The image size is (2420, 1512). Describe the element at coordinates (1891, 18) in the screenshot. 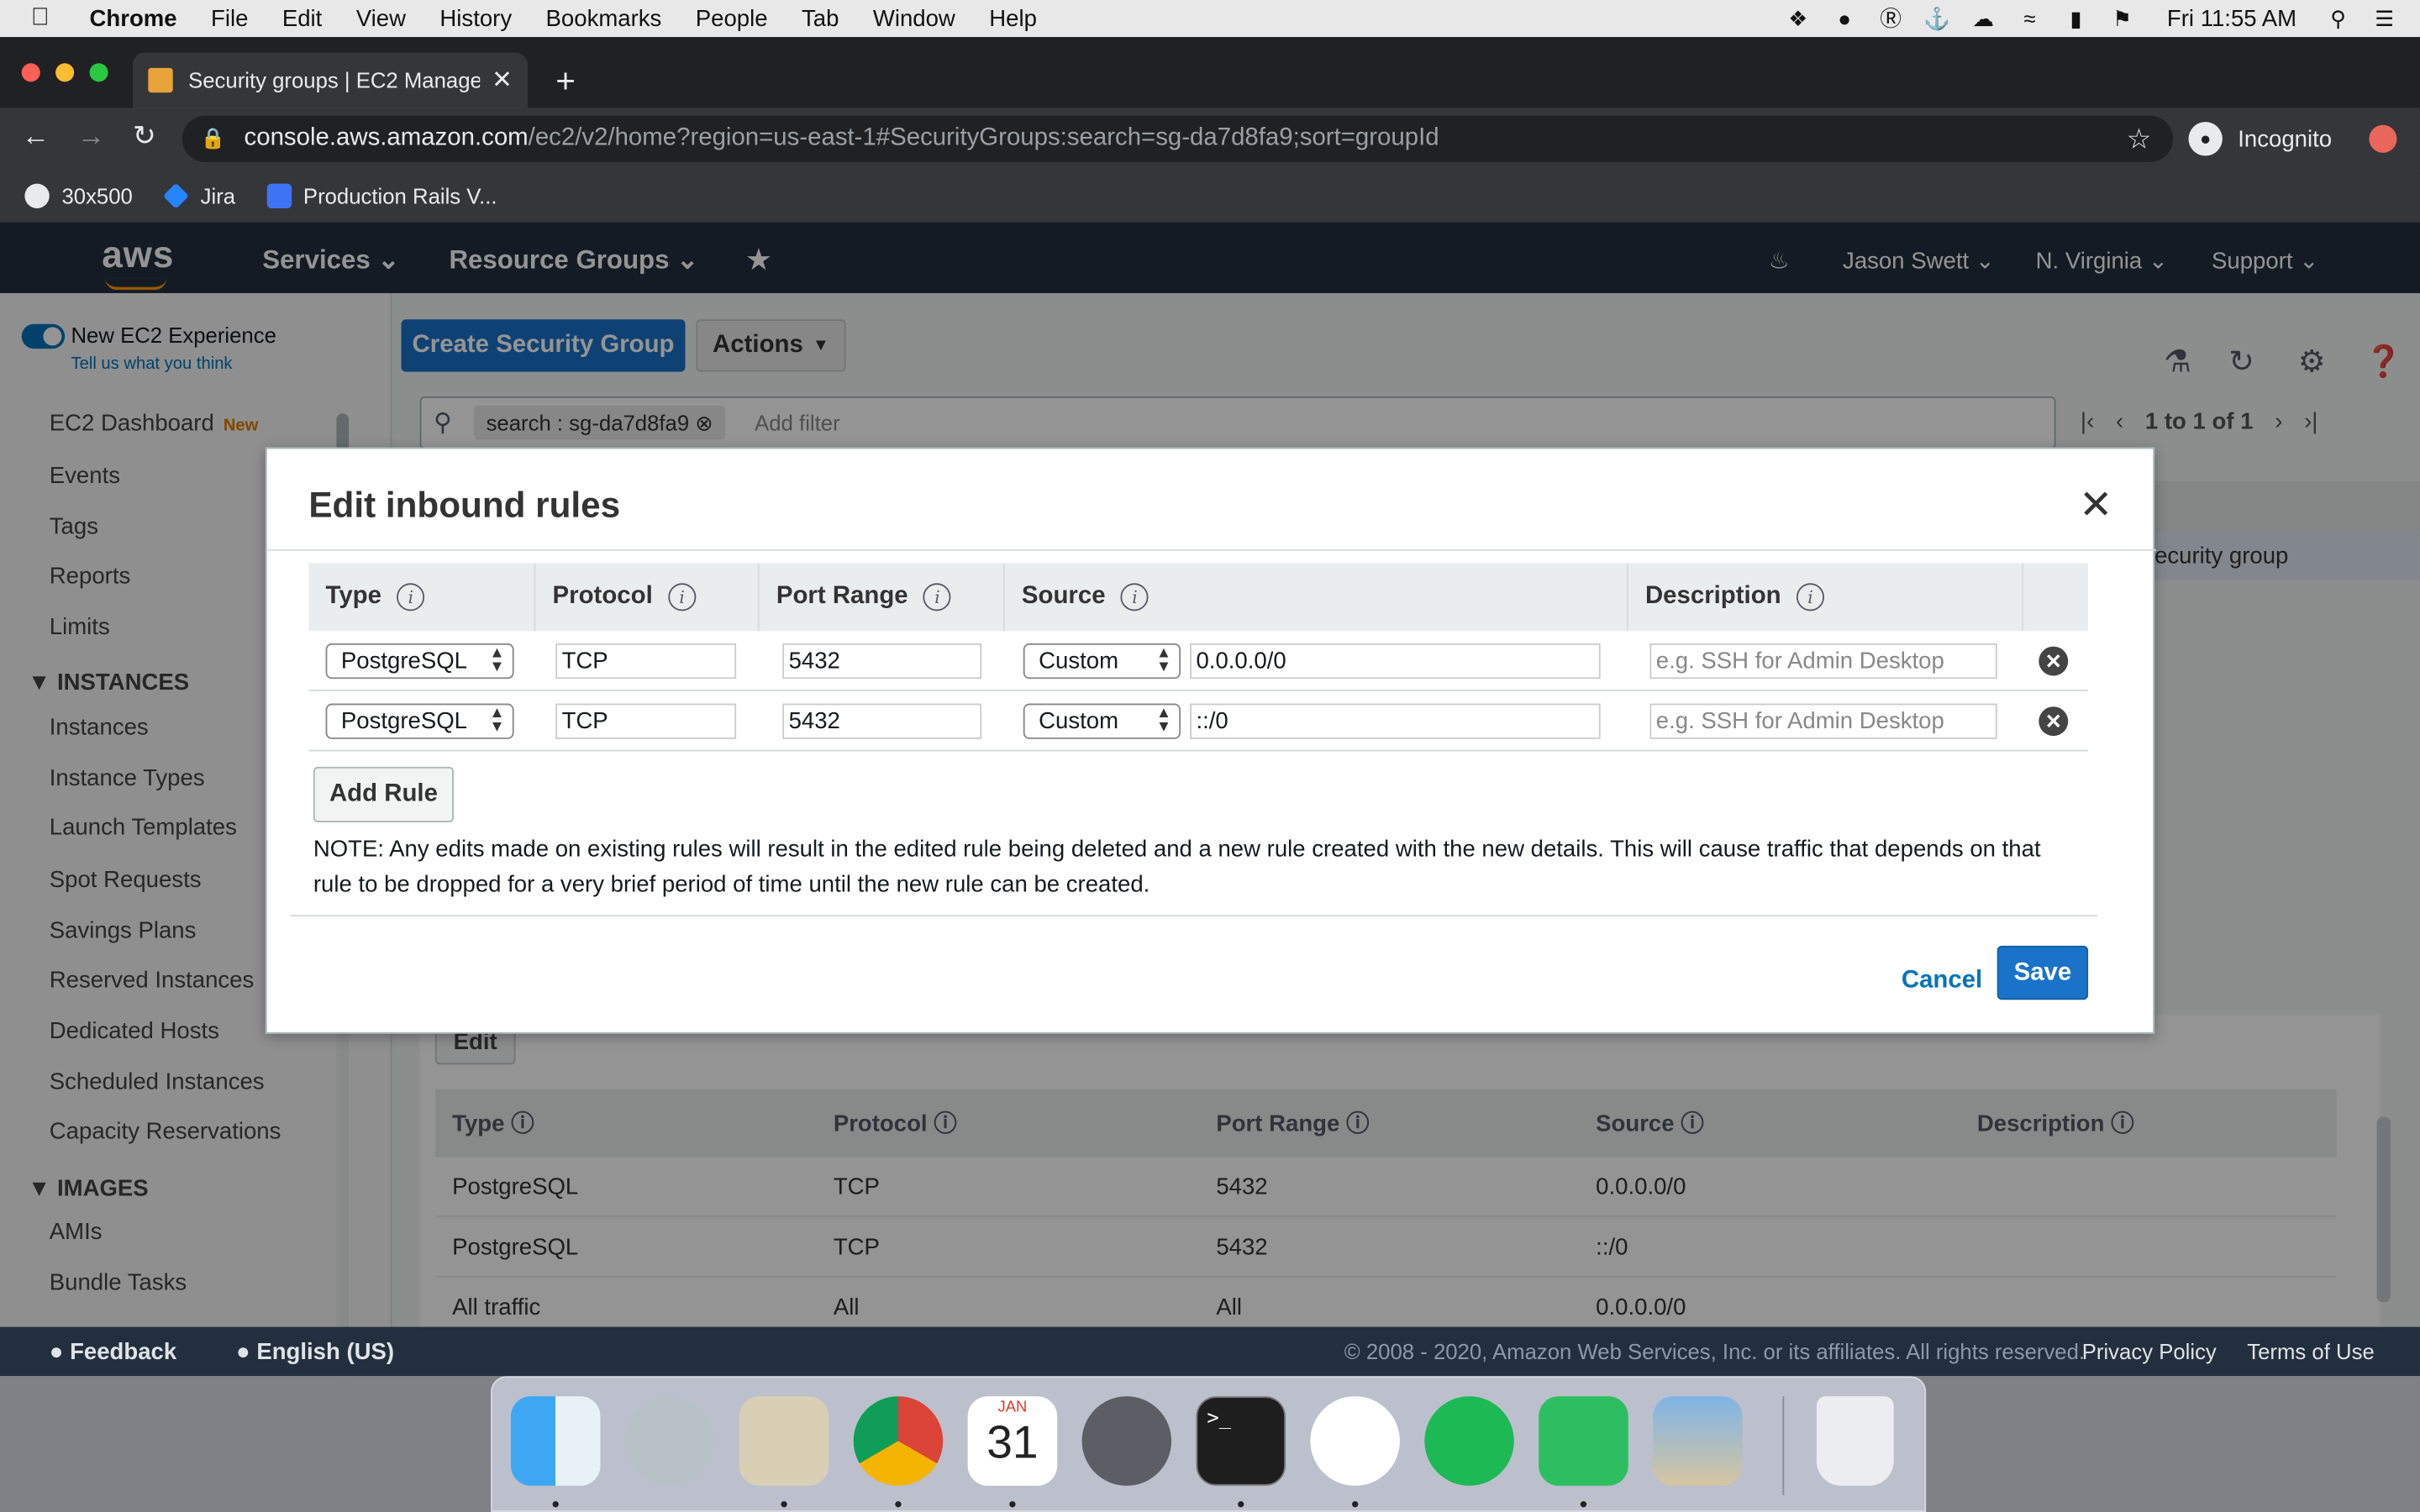

I see `onepassword-icon: Ⓡ` at that location.